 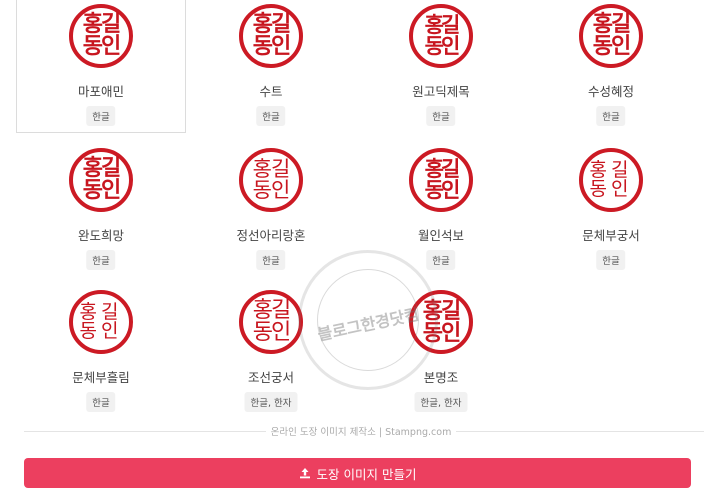 What do you see at coordinates (610, 91) in the screenshot?
I see `font-name: 수성혜정` at bounding box center [610, 91].